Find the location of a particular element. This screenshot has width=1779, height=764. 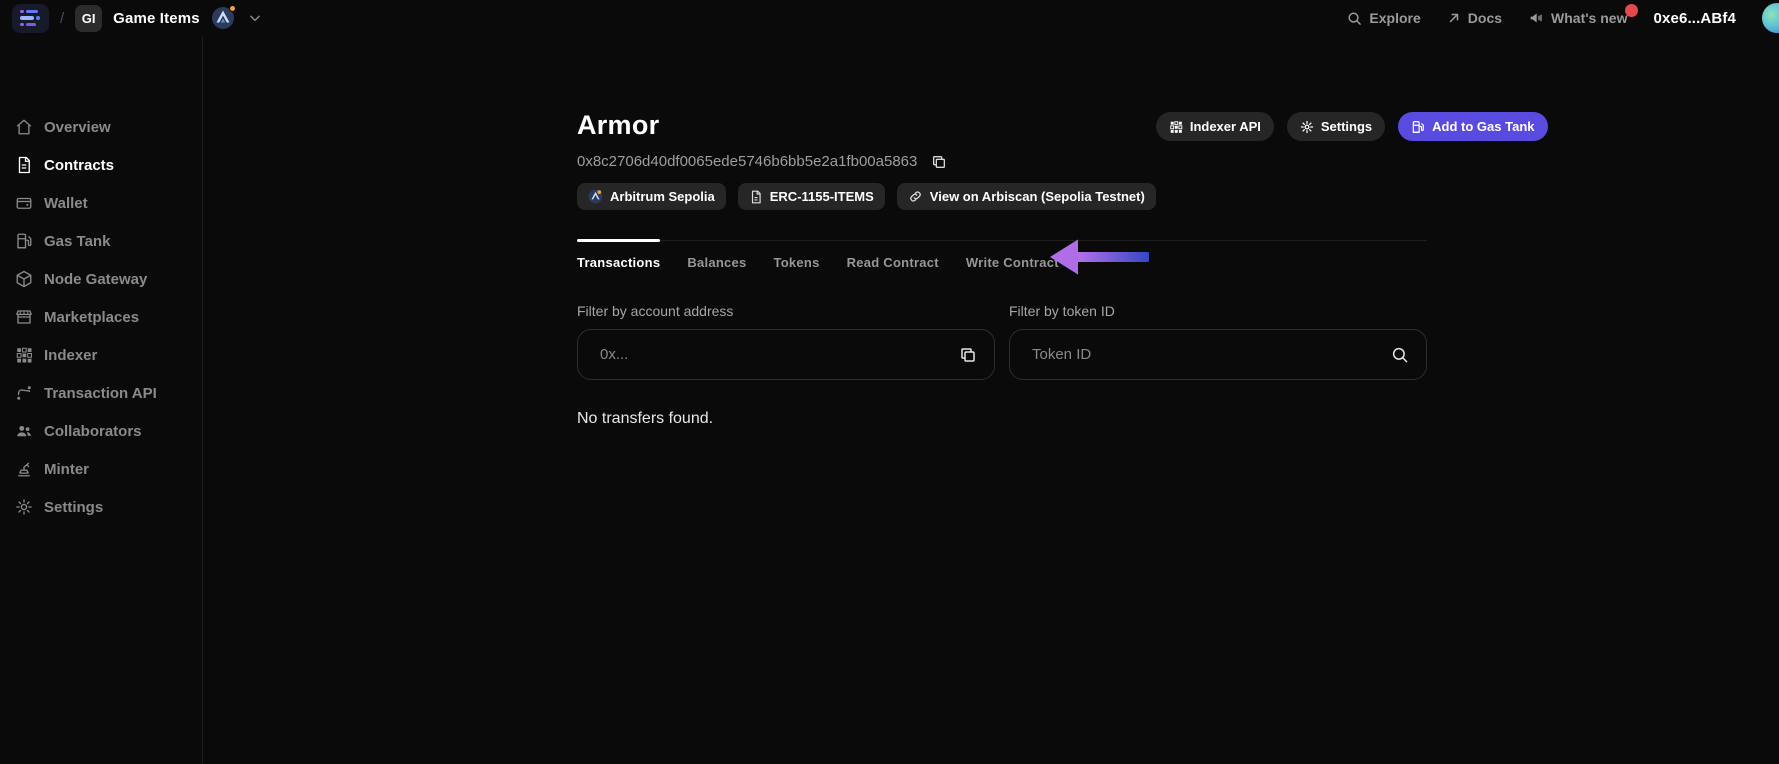

sidebar-item-label: Collaborators is located at coordinates (93, 431).